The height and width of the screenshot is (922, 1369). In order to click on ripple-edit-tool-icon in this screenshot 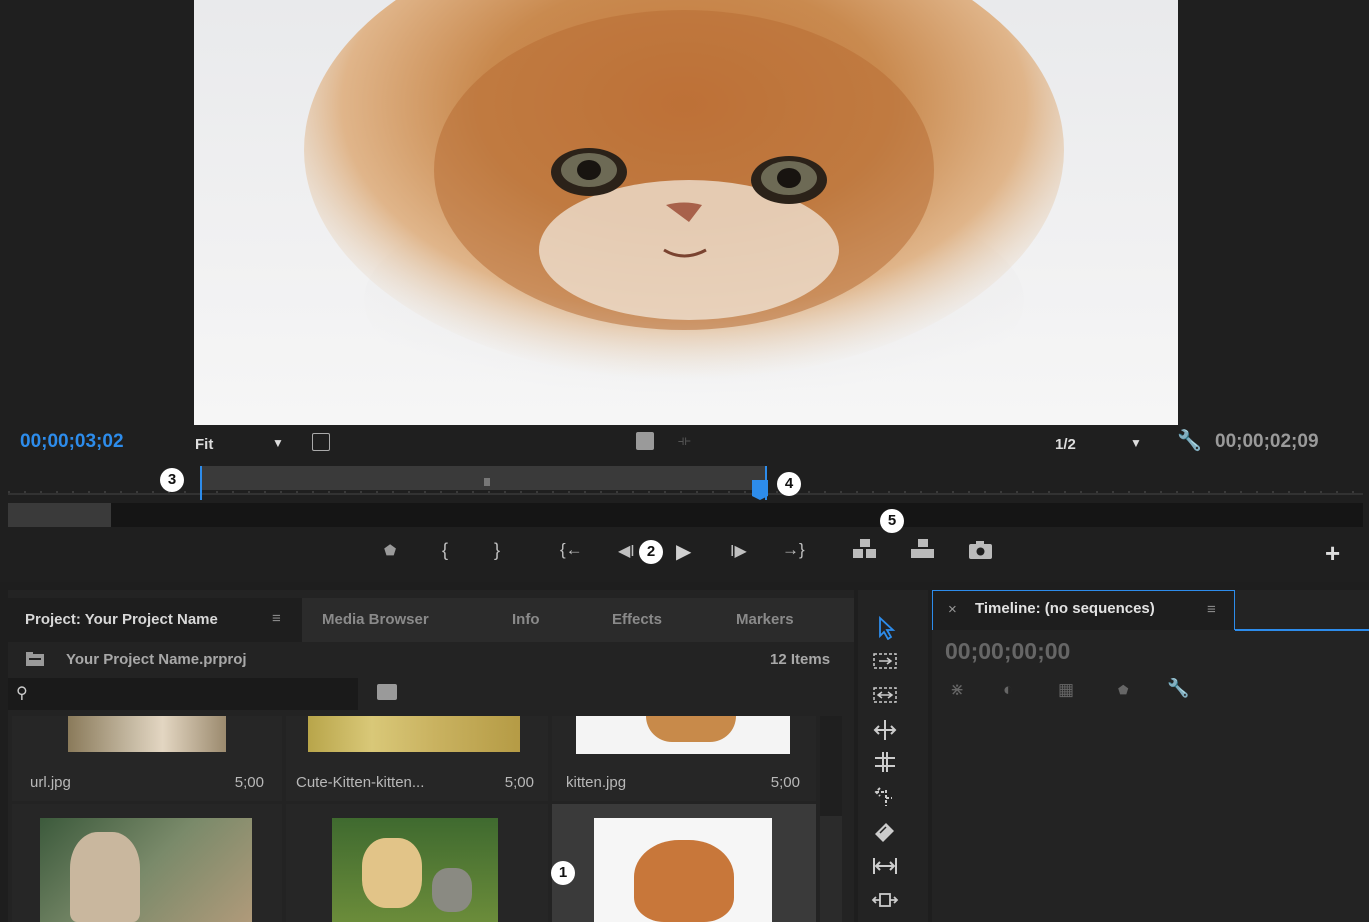, I will do `click(885, 696)`.